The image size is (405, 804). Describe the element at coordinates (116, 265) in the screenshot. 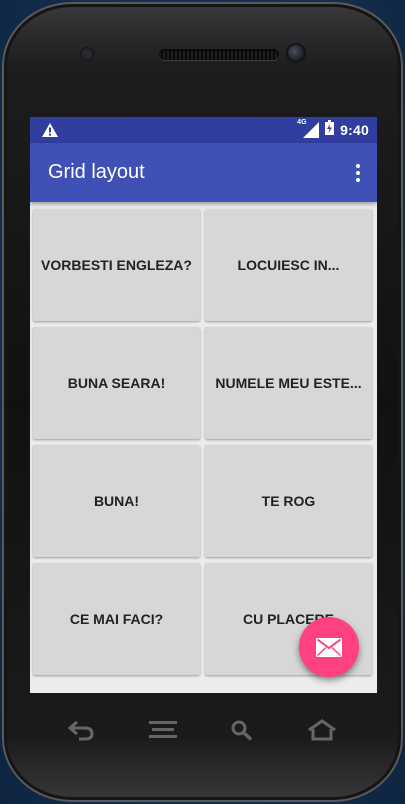

I see `grid-cell: VORBESTI ENGLEZA?` at that location.